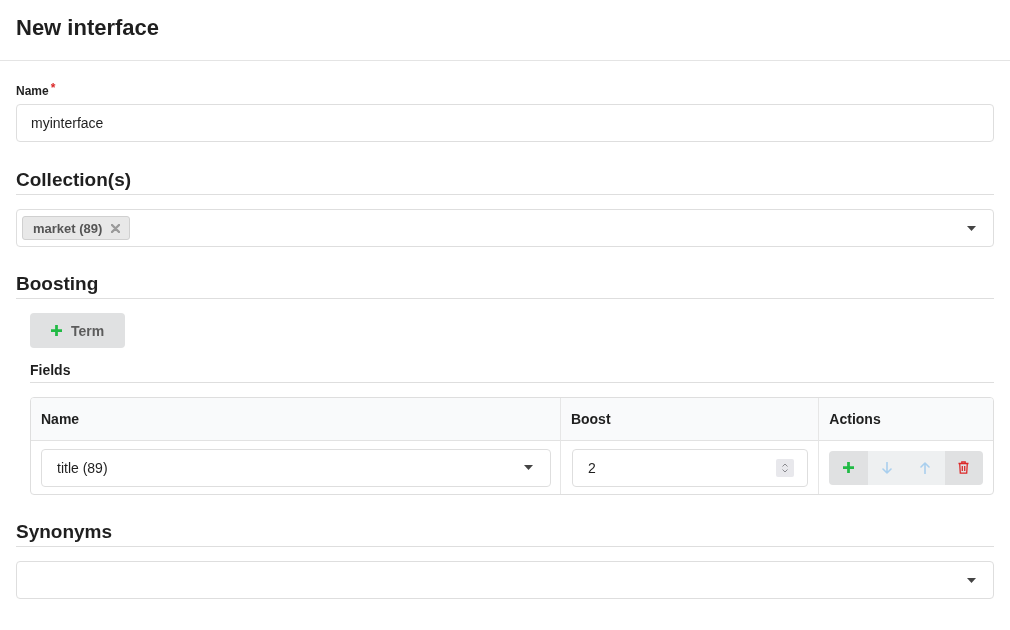 Image resolution: width=1010 pixels, height=630 pixels. Describe the element at coordinates (505, 123) in the screenshot. I see `name-input: myinterface` at that location.